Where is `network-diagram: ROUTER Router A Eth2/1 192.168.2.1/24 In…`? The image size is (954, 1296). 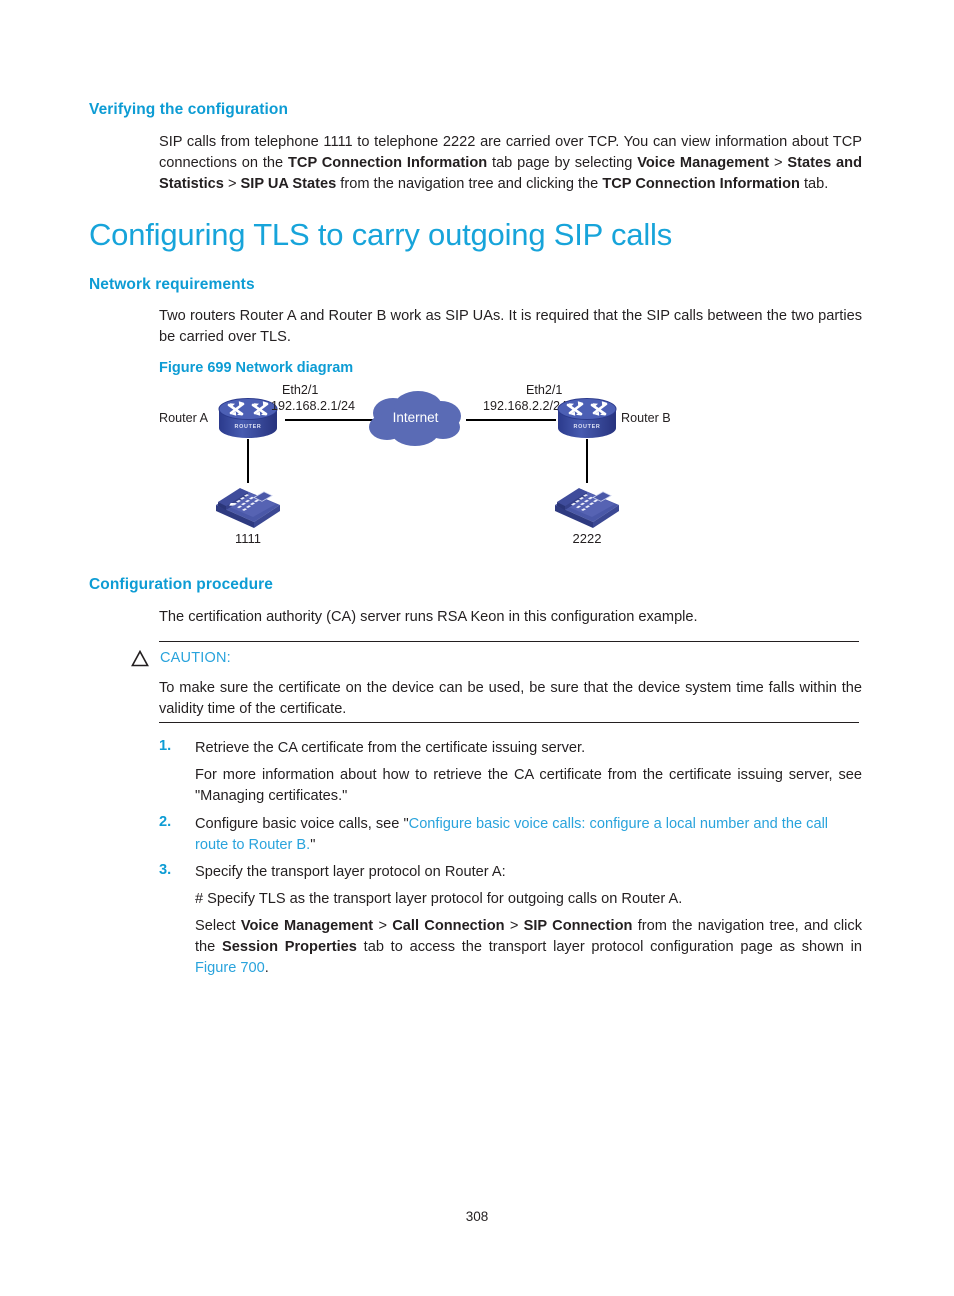
network-diagram: ROUTER Router A Eth2/1 192.168.2.1/24 In… is located at coordinates (509, 465).